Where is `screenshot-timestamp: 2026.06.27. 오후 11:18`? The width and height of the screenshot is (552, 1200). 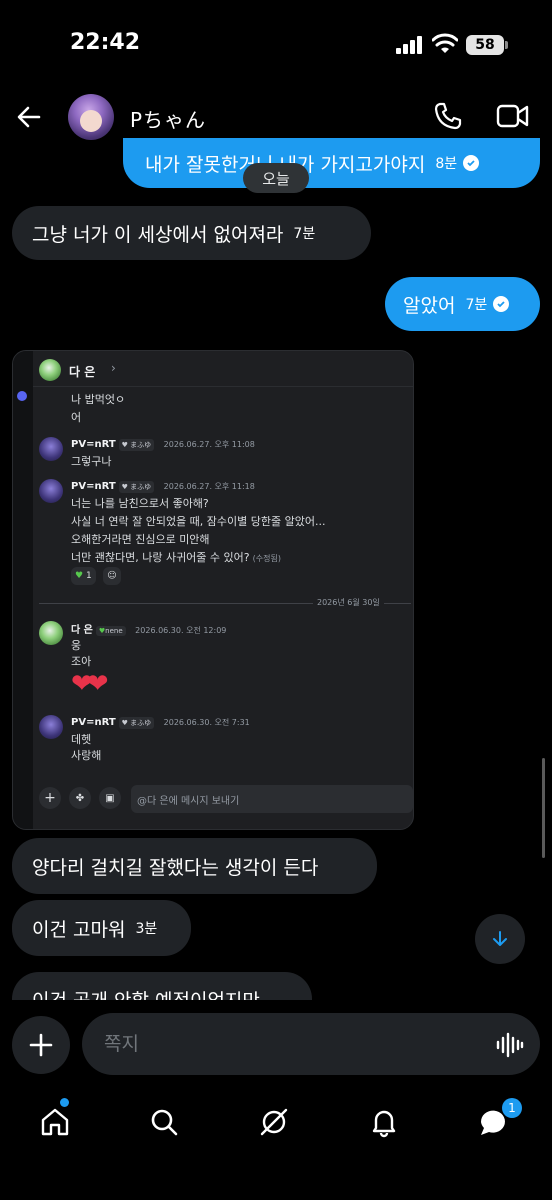
screenshot-timestamp: 2026.06.27. 오후 11:18 is located at coordinates (209, 486).